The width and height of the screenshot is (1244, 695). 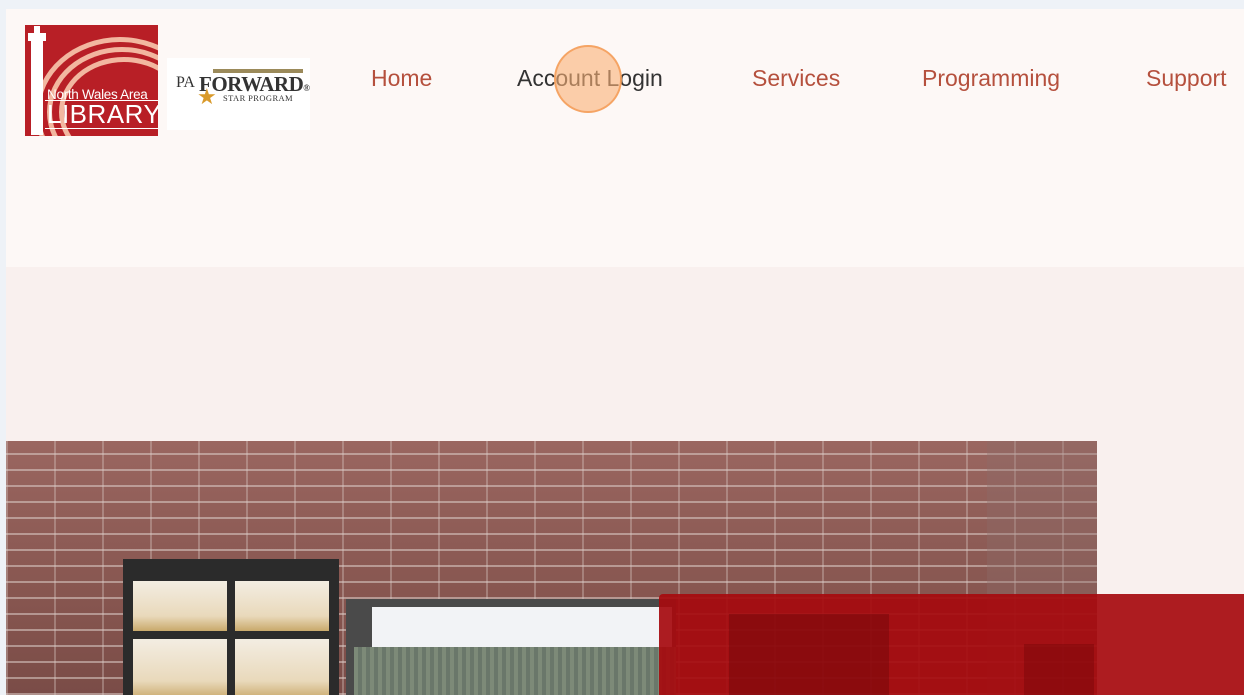 I want to click on pa-forward-star-logo: PA FORWARD® ★ STAR PROGRAM, so click(x=238, y=94).